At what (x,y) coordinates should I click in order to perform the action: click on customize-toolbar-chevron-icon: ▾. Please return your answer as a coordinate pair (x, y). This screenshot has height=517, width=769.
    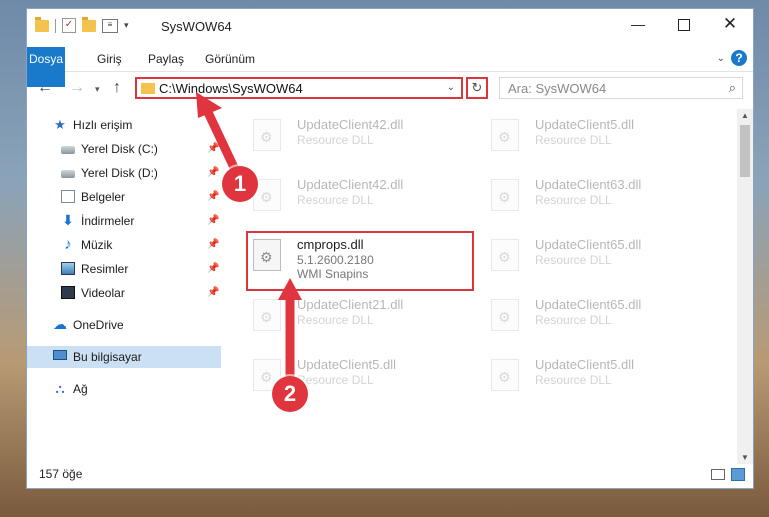
    Looking at the image, I should click on (126, 25).